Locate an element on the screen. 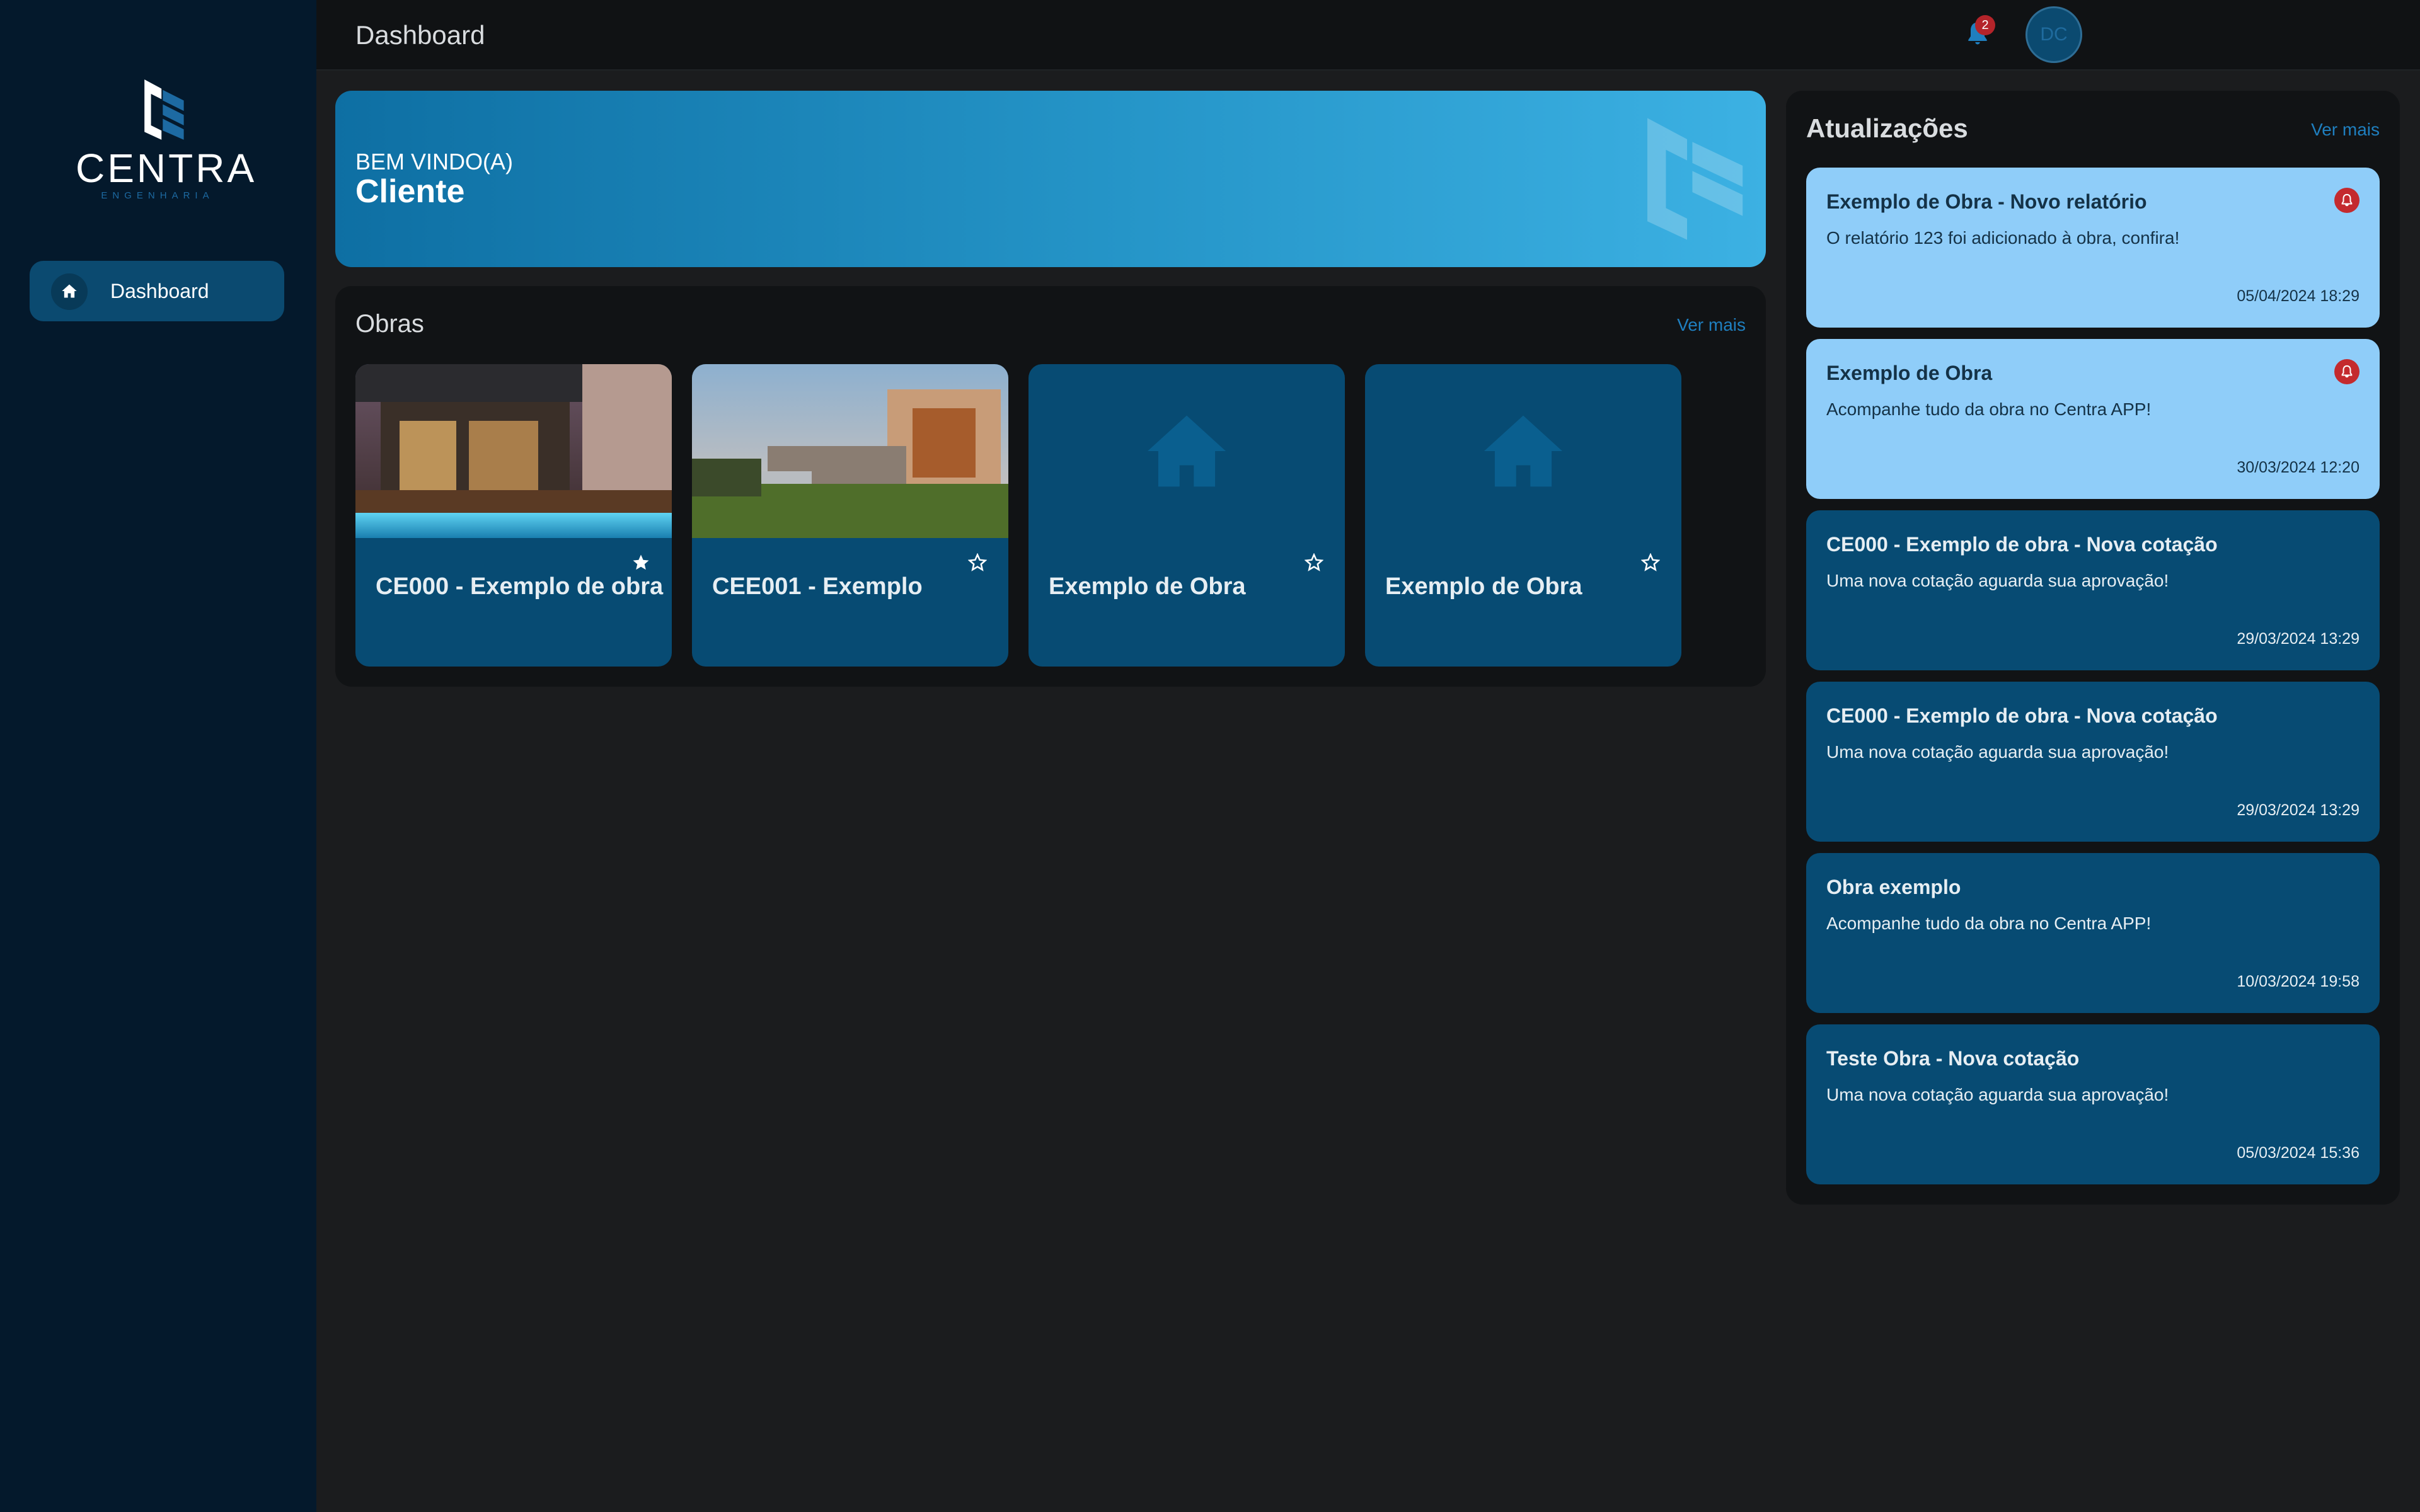 The width and height of the screenshot is (2420, 1512). obra-card: CEE001 - Exemplo is located at coordinates (850, 515).